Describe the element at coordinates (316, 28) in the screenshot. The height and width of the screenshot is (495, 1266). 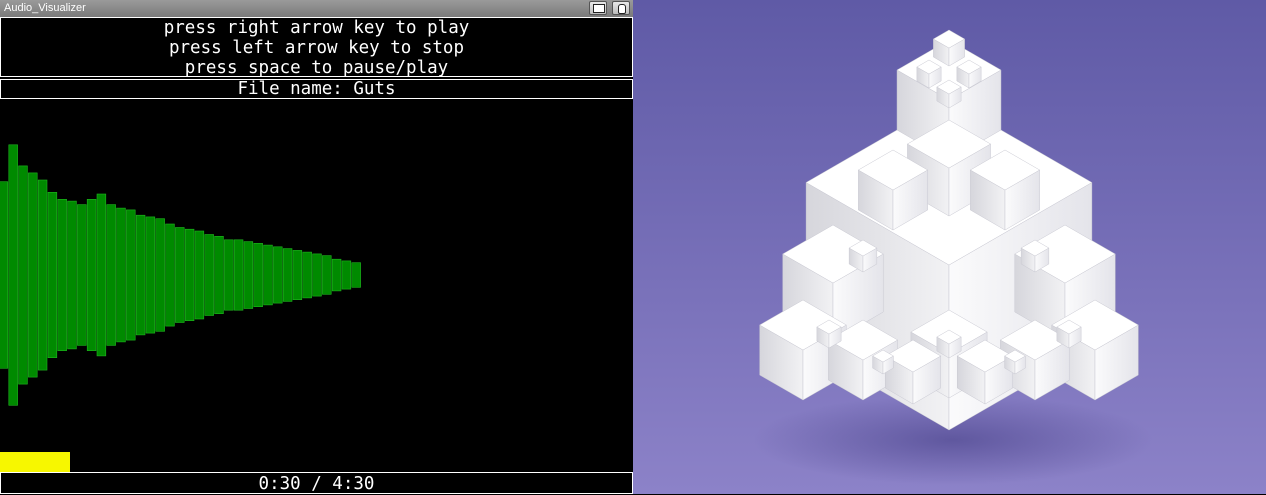
I see `instruction-play: press right arrow key to play` at that location.